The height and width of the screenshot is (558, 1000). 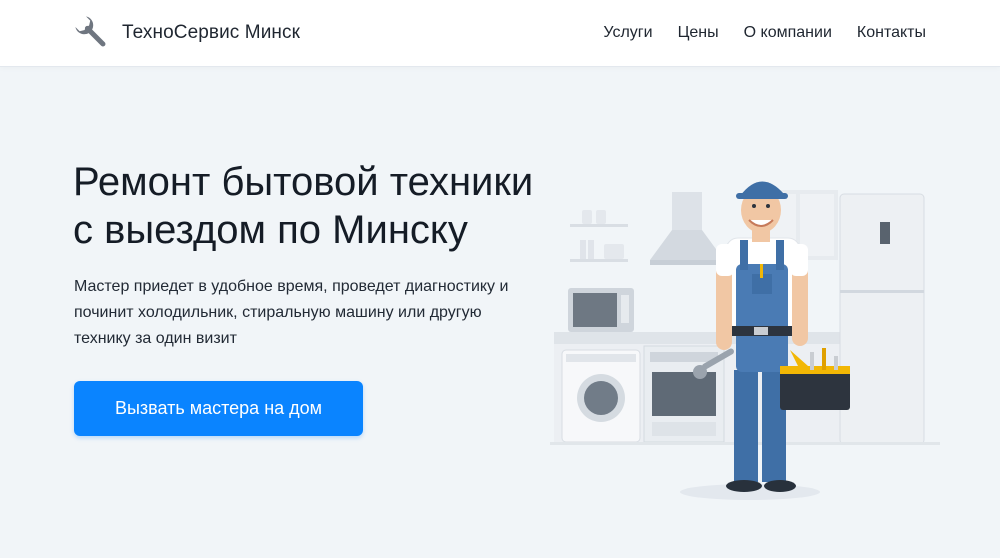 I want to click on logo: ТехноСервис Минск, so click(x=186, y=33).